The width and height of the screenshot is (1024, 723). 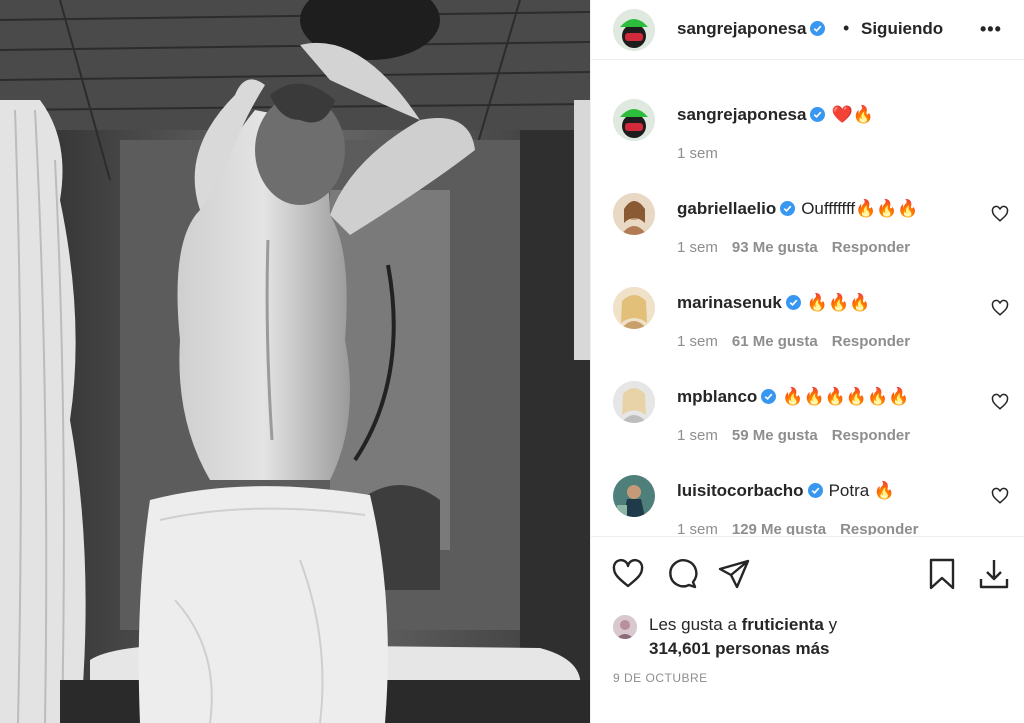 I want to click on heart-icon, so click(x=628, y=574).